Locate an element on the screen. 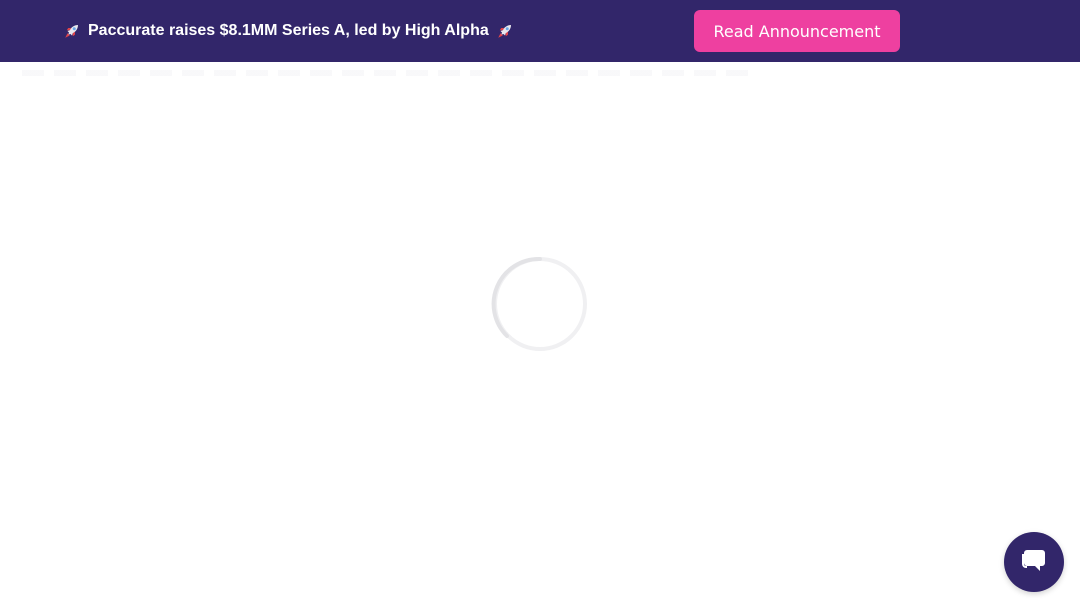 Image resolution: width=1080 pixels, height=608 pixels. chat-launcher-button is located at coordinates (1034, 562).